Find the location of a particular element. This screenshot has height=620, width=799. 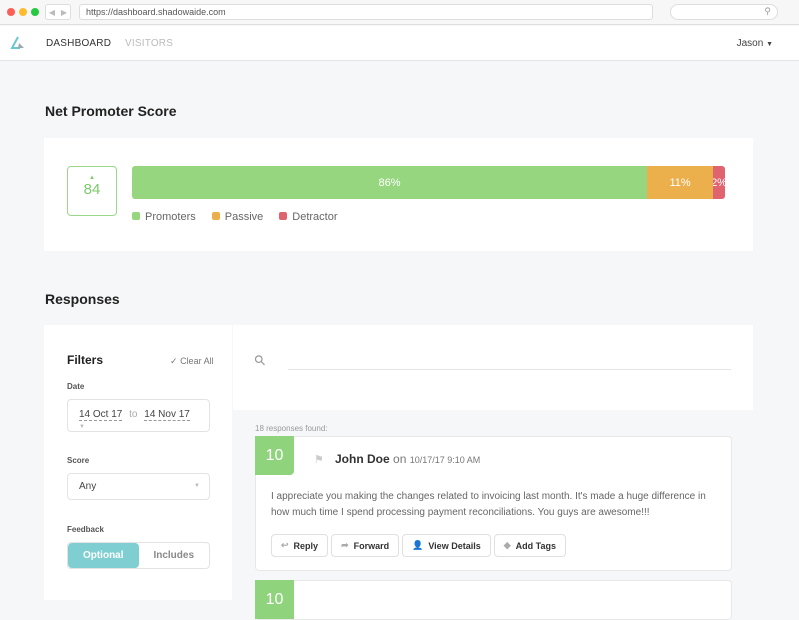

nps-legend: Promoters Passive Detractor is located at coordinates (235, 217).